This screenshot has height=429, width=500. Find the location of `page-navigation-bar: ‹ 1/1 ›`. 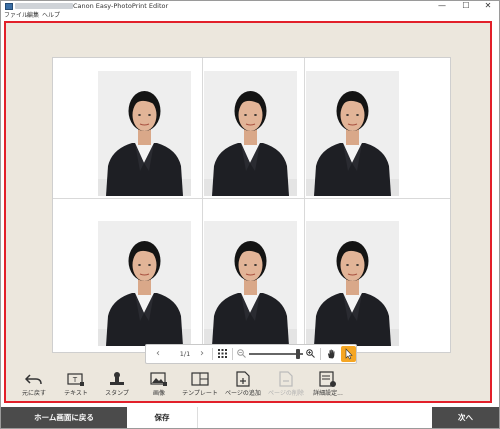

page-navigation-bar: ‹ 1/1 › is located at coordinates (251, 354).